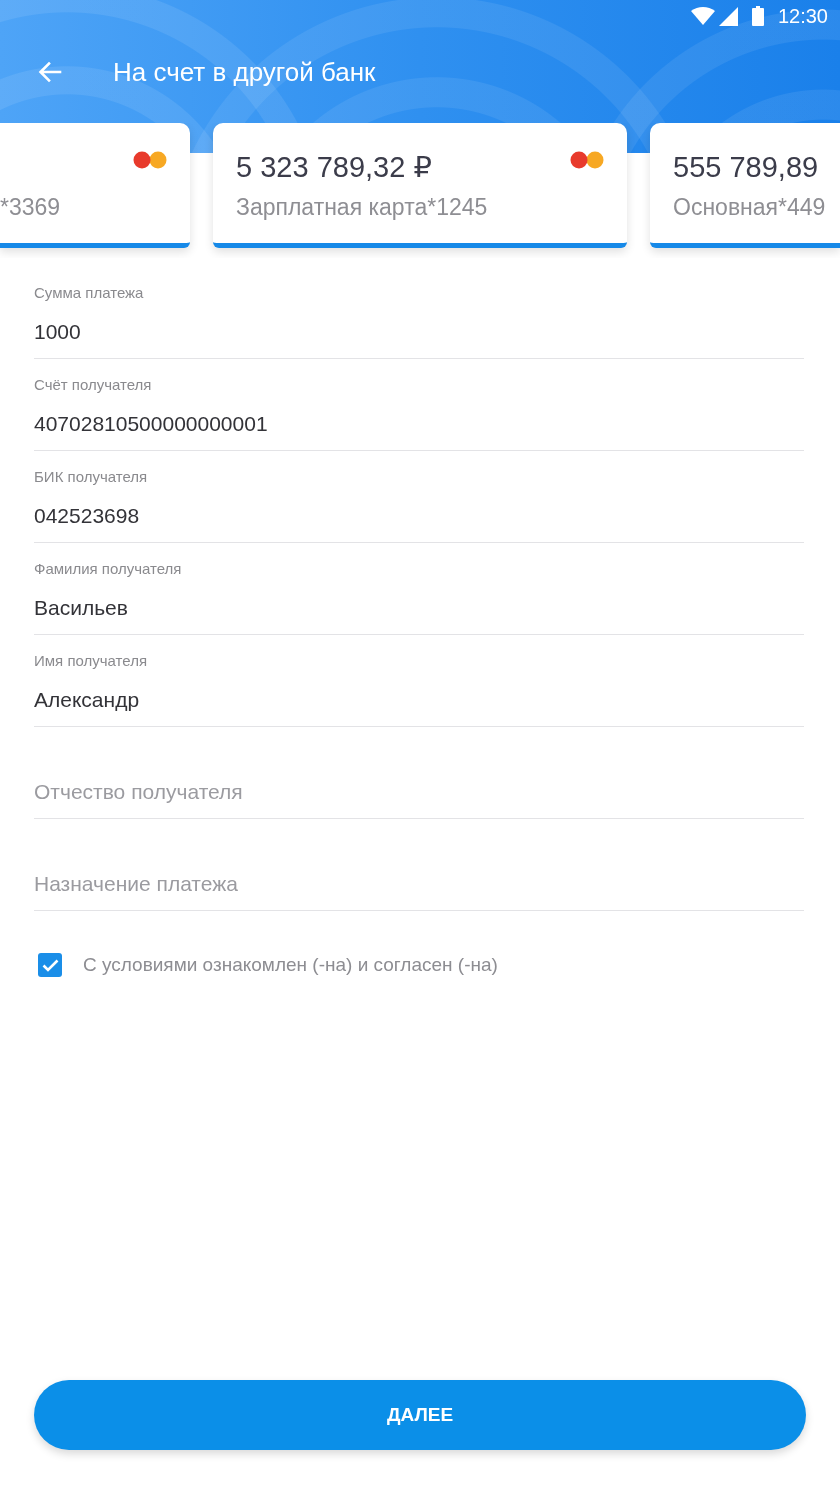 The image size is (840, 1492). I want to click on text-input: Васильев, so click(419, 608).